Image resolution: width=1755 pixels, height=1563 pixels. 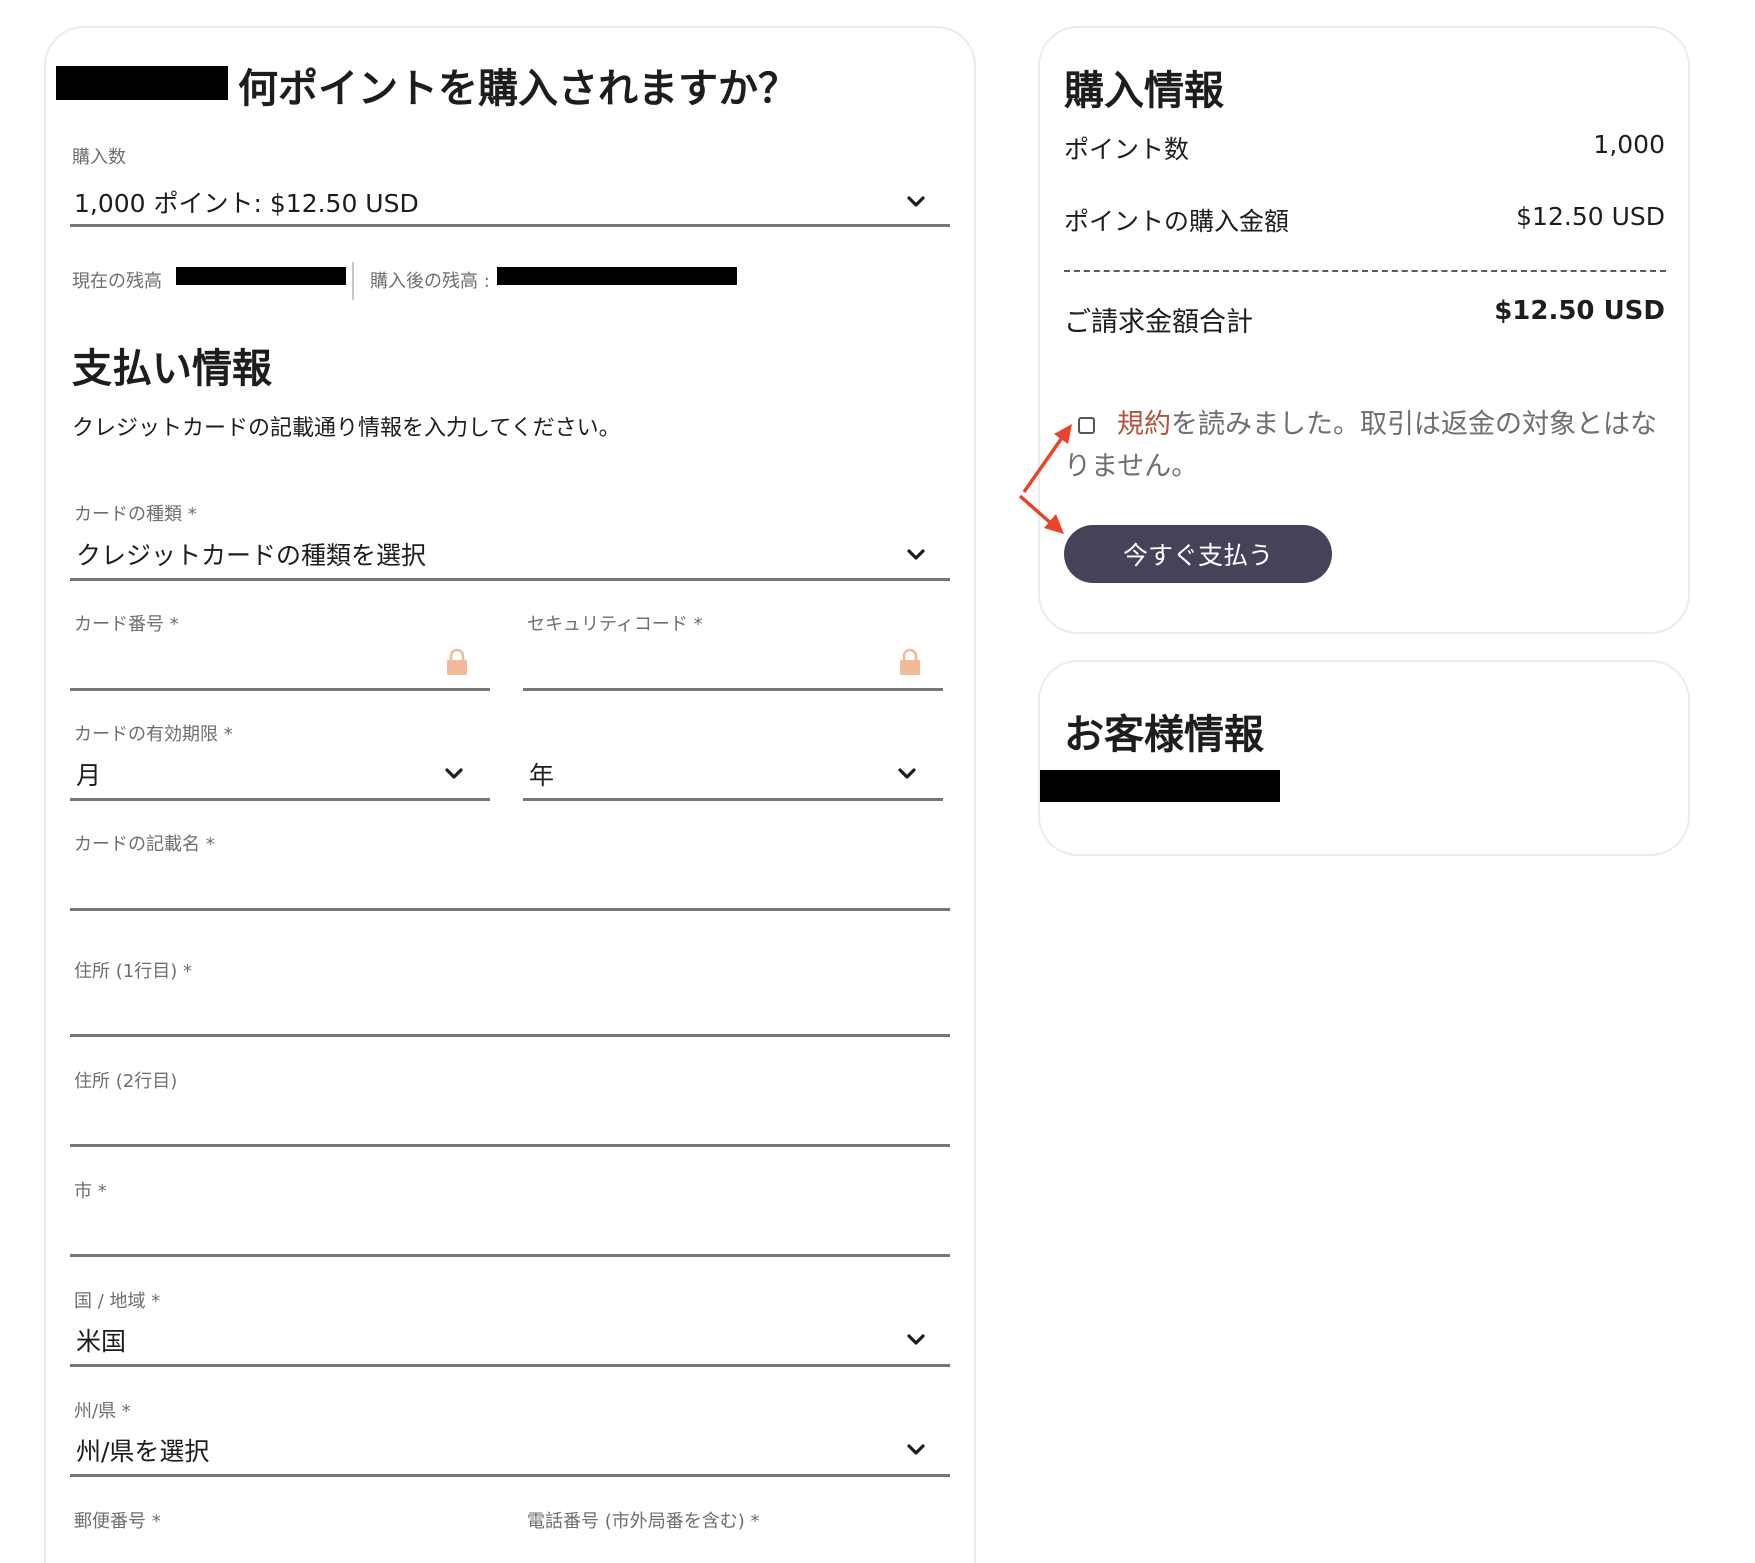 I want to click on card-name-label: カードの記載名 *, so click(x=144, y=844).